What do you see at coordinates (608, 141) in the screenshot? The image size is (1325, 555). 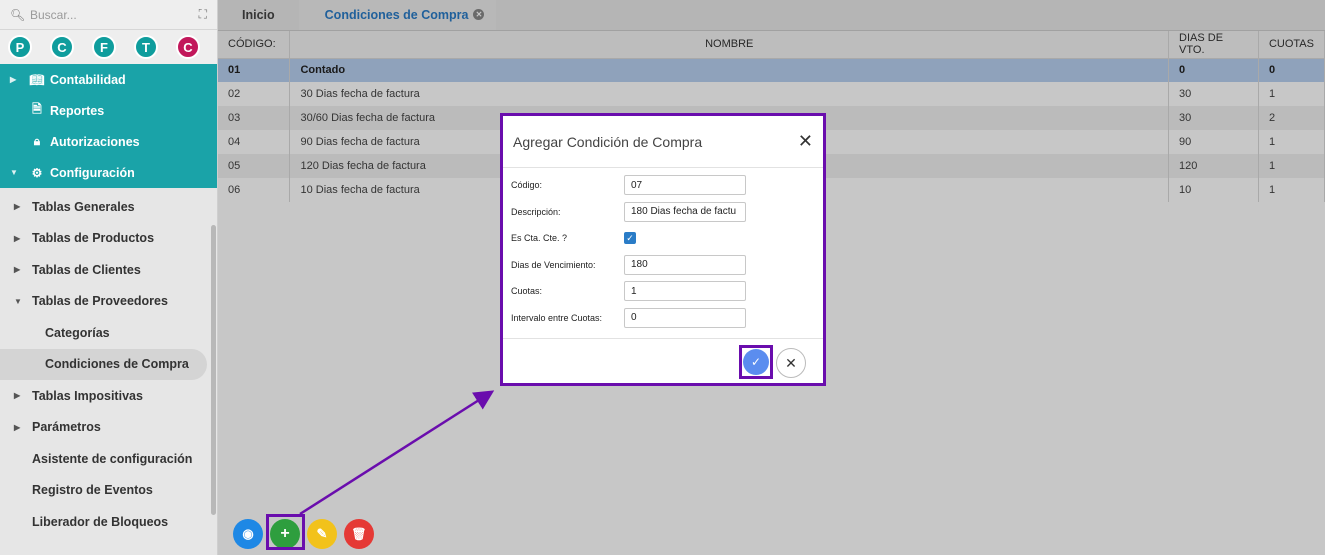 I see `dialog-title: Agregar Condición de Compra` at bounding box center [608, 141].